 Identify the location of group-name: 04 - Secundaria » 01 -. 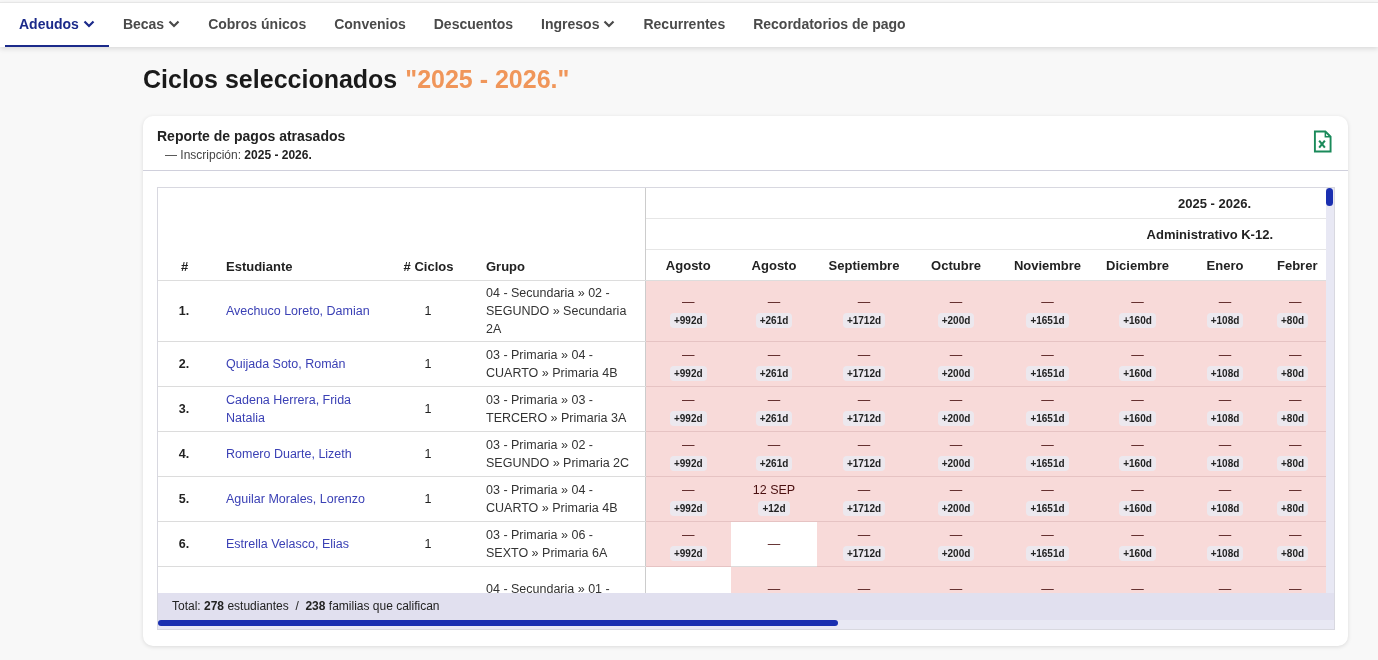
(548, 587).